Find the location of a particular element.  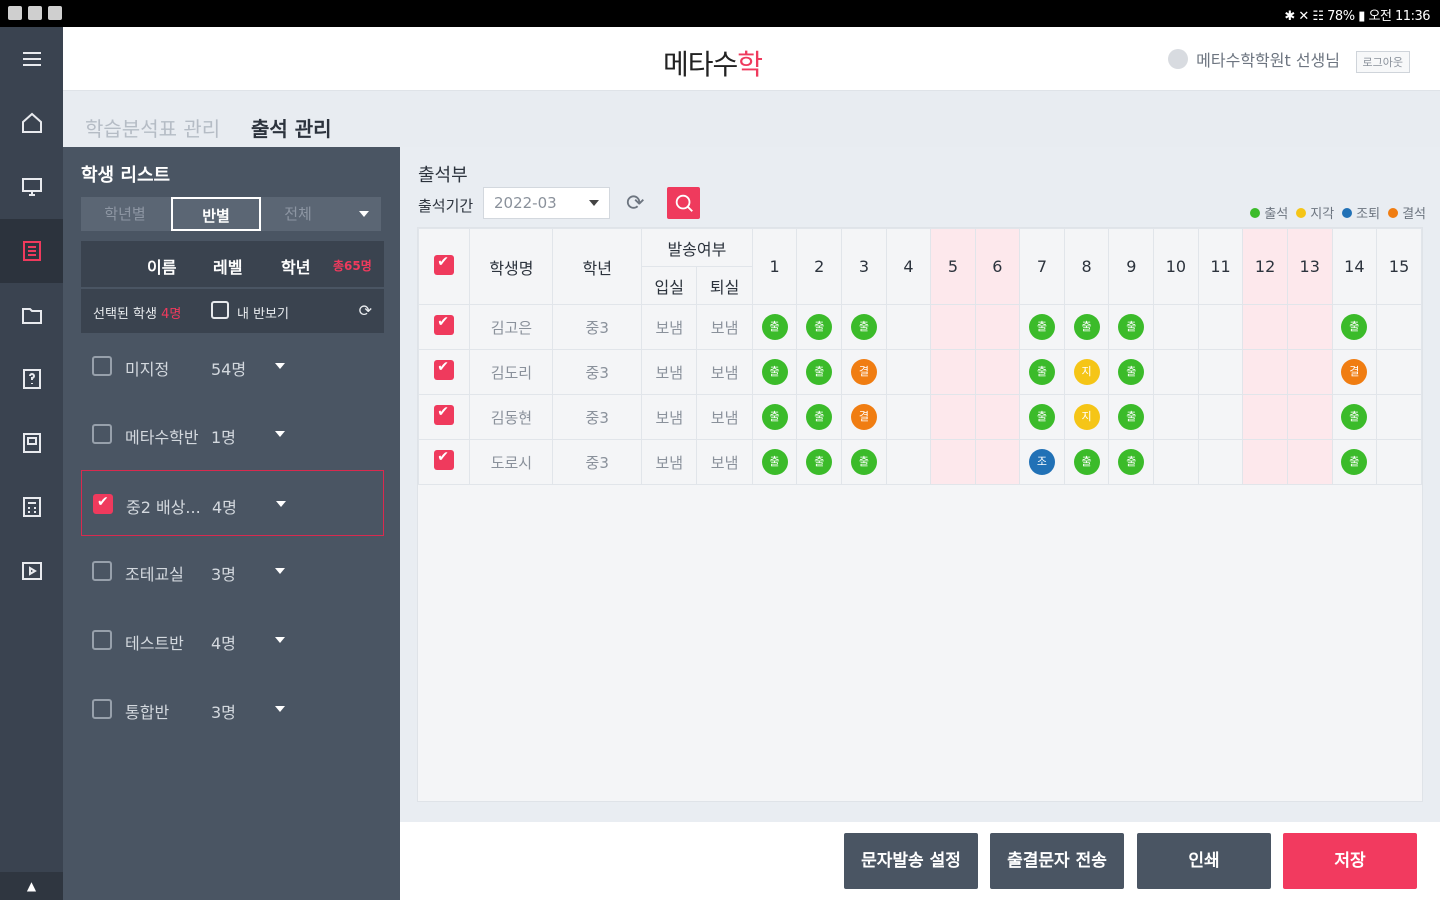

tab-study-analysis: 학습분석표 관리 is located at coordinates (152, 127).